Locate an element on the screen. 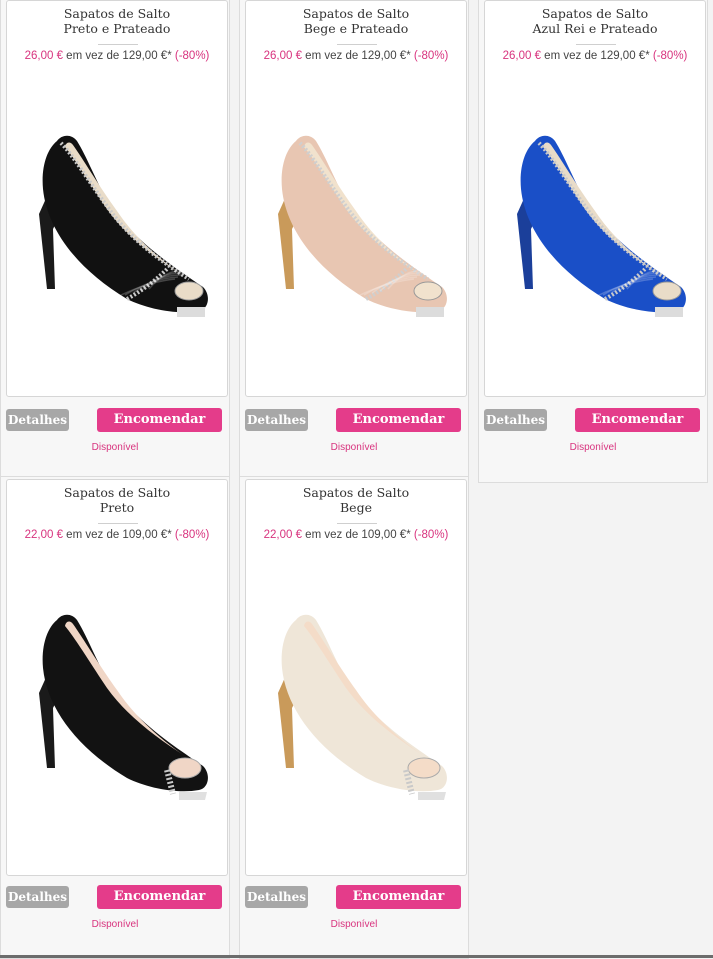 The height and width of the screenshot is (959, 713). product-title: Sapatos de Salto Bege is located at coordinates (356, 500).